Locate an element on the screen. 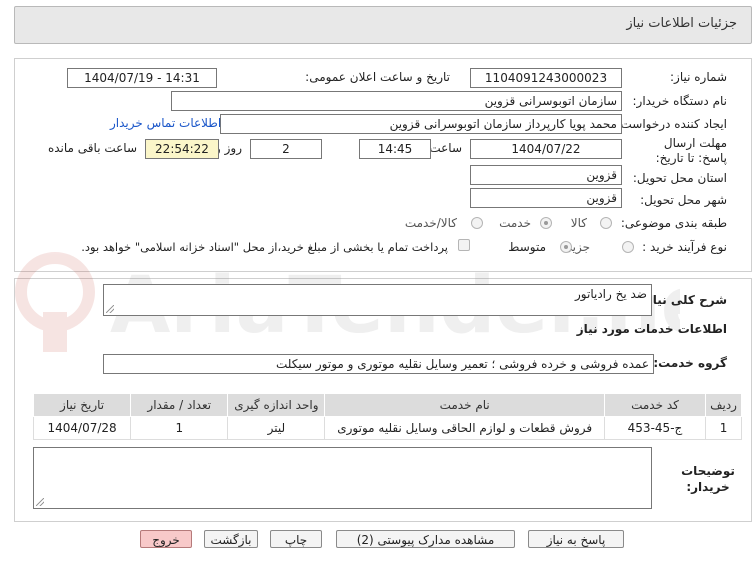  col-service-name: نام خدمت is located at coordinates (464, 405).